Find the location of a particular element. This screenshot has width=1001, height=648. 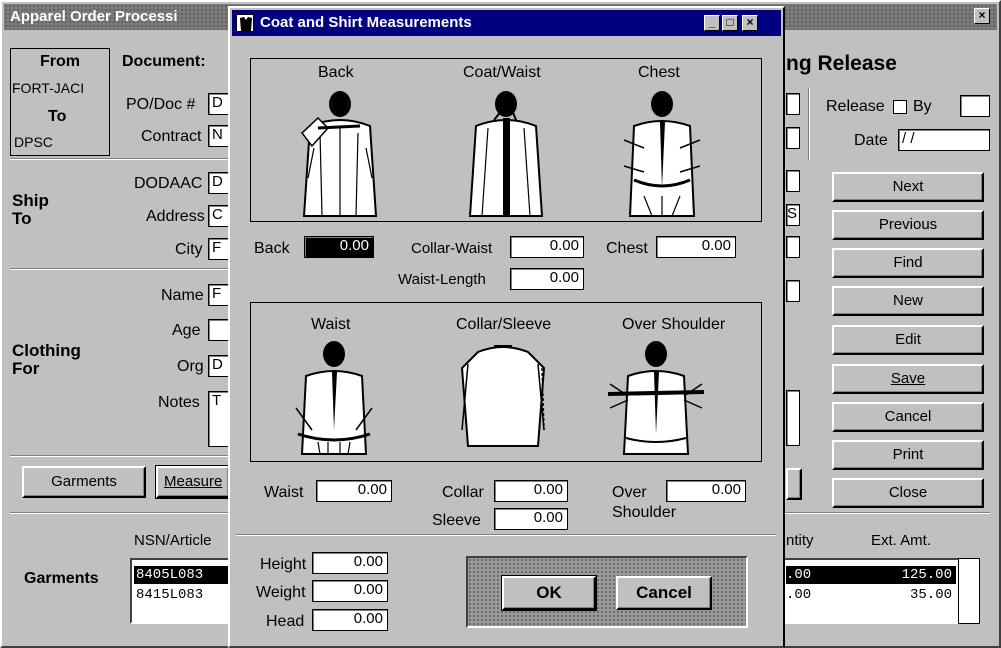

clothing-separator is located at coordinates (120, 456).